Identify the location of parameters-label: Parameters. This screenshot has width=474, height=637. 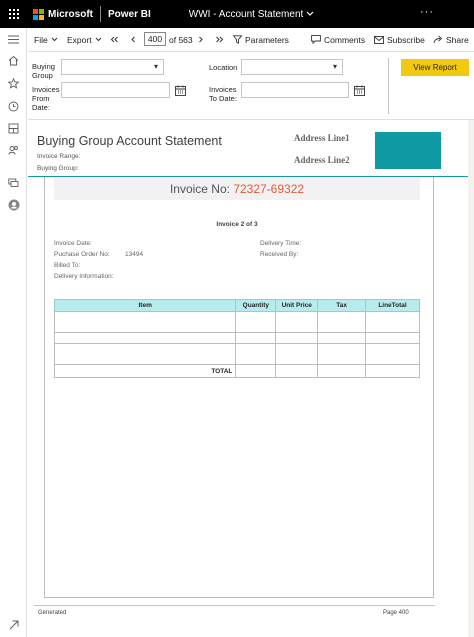
(267, 39).